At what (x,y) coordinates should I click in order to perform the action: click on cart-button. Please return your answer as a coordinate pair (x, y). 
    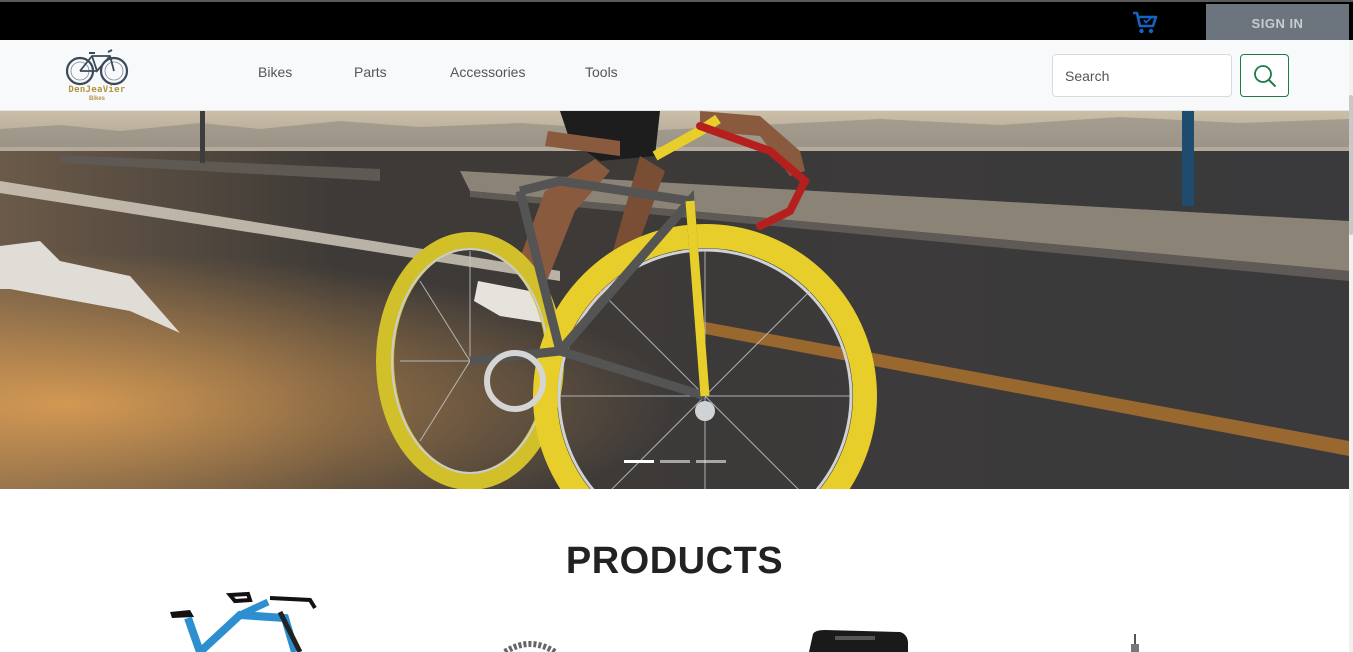
    Looking at the image, I should click on (1145, 22).